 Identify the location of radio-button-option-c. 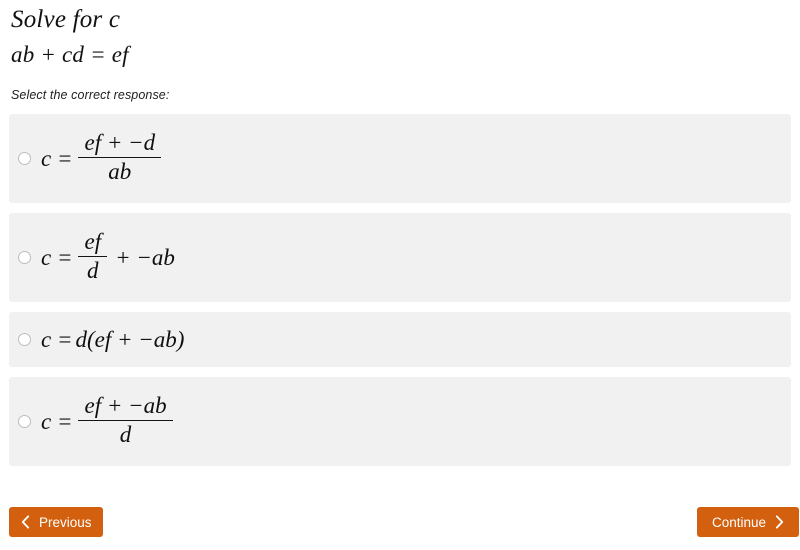
(24, 339).